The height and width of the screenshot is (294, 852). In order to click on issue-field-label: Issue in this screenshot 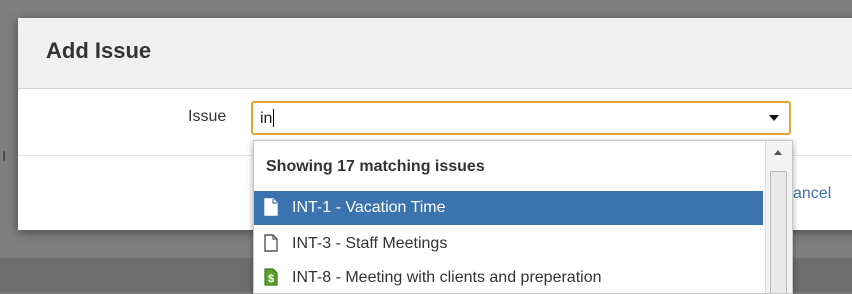, I will do `click(207, 116)`.